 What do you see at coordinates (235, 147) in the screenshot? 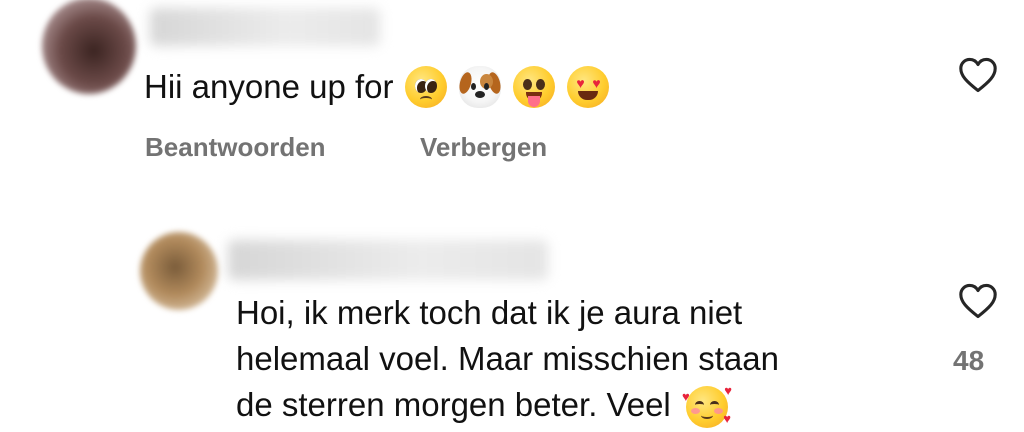
I see `reply-button: Beantwoorden` at bounding box center [235, 147].